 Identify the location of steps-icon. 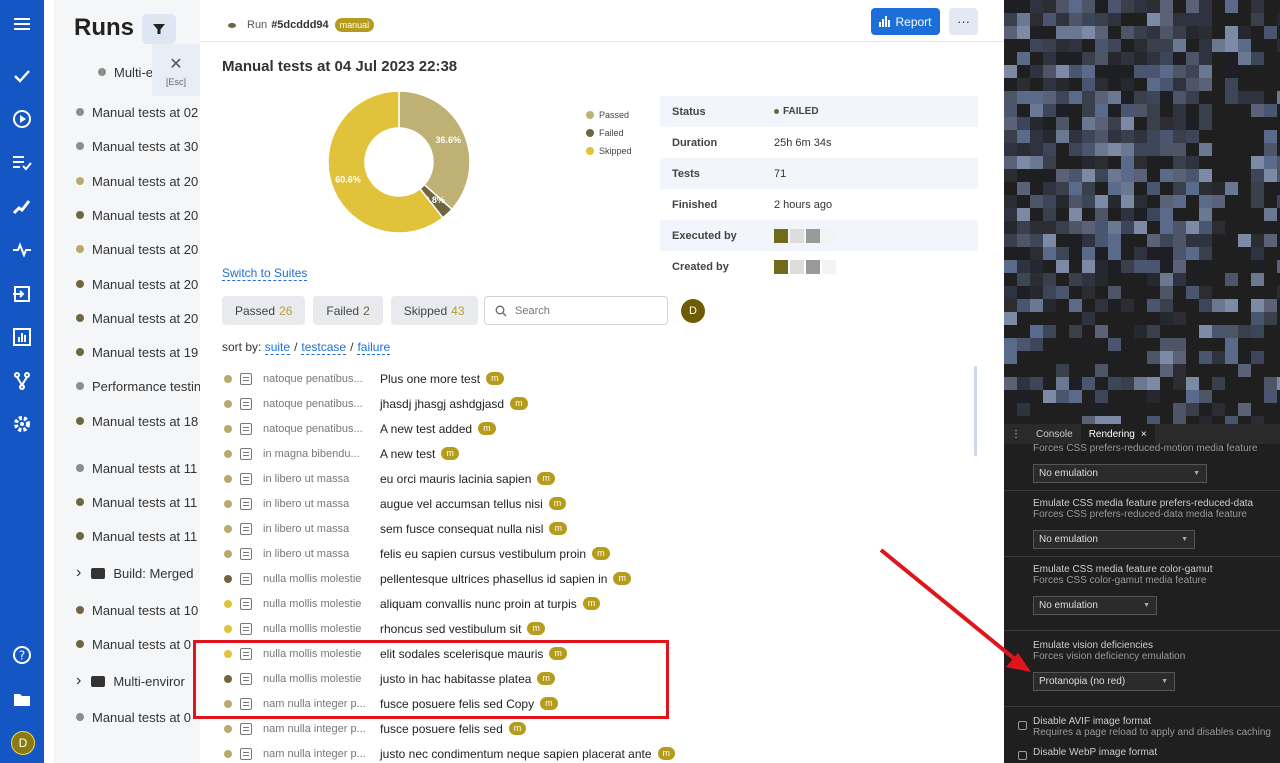
(22, 206).